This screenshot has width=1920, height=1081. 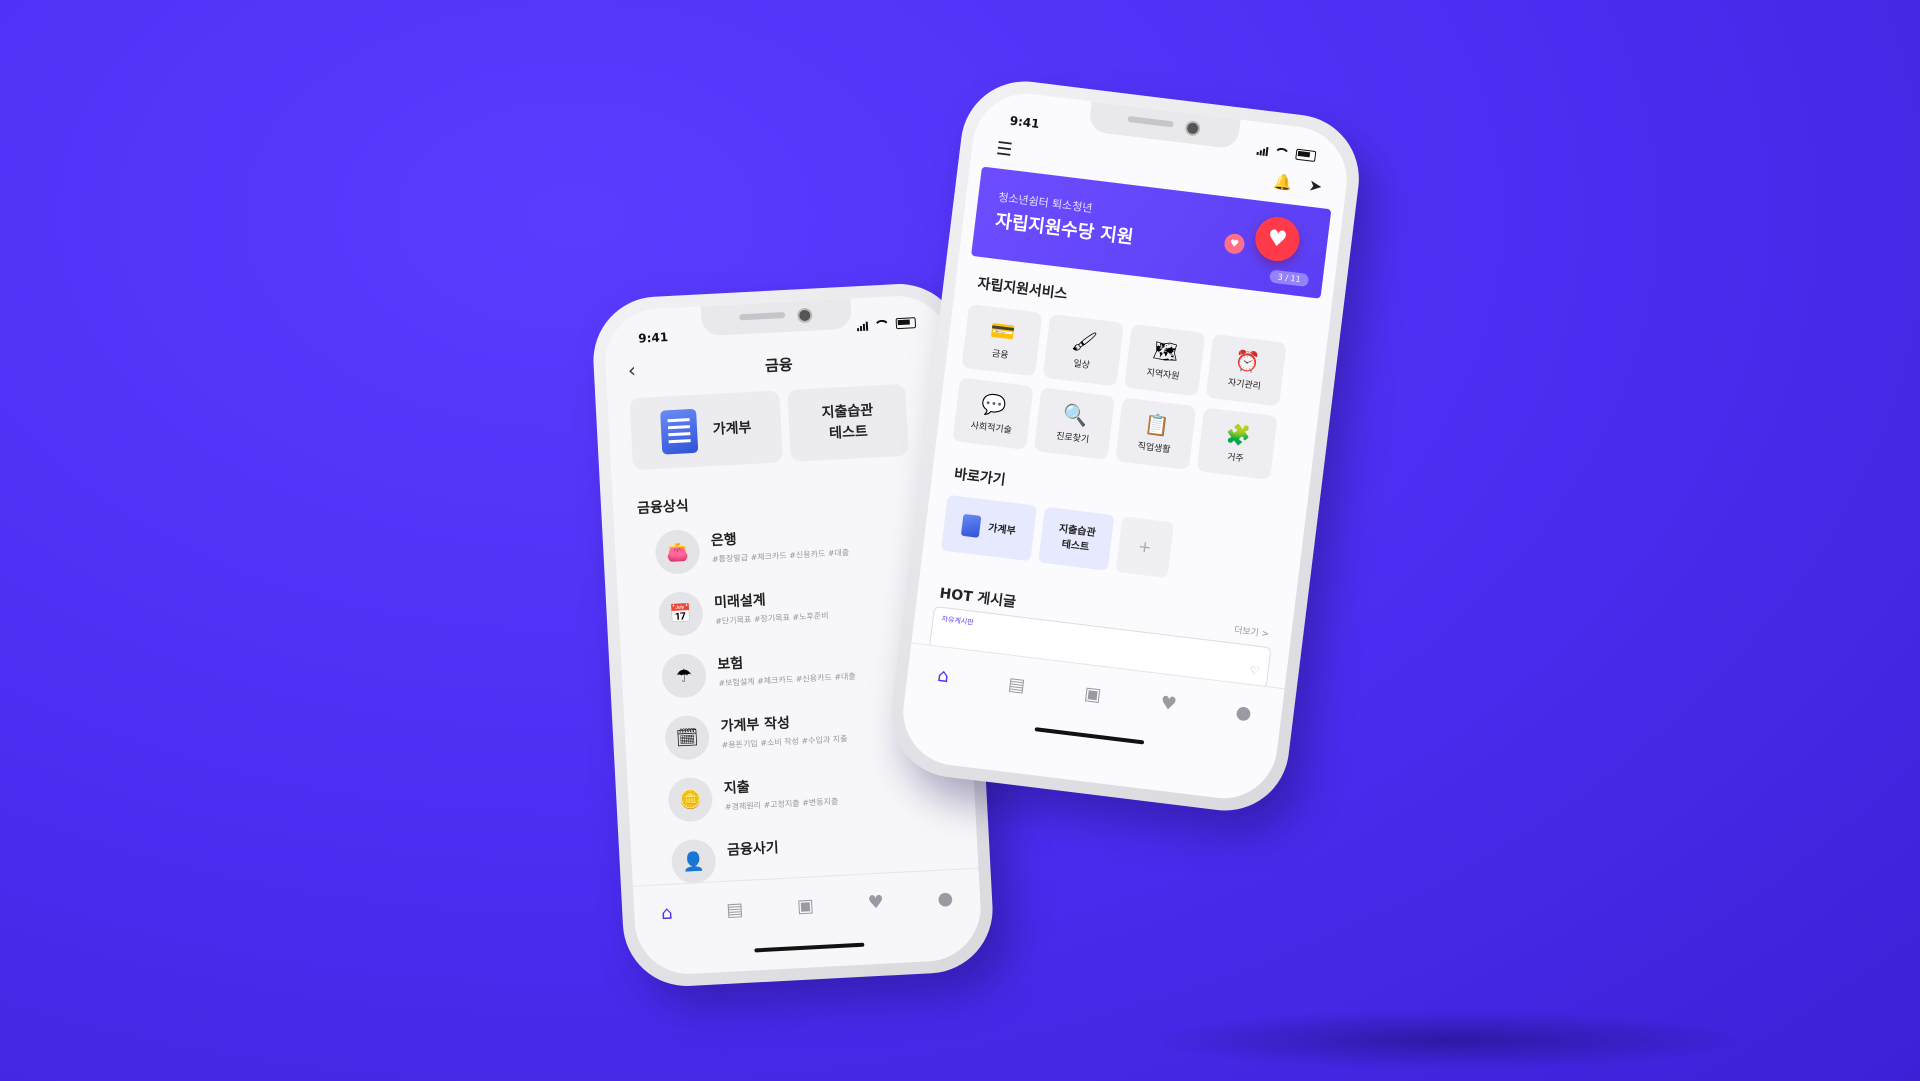 What do you see at coordinates (1075, 546) in the screenshot?
I see `shortcut-label-line2: 테스트` at bounding box center [1075, 546].